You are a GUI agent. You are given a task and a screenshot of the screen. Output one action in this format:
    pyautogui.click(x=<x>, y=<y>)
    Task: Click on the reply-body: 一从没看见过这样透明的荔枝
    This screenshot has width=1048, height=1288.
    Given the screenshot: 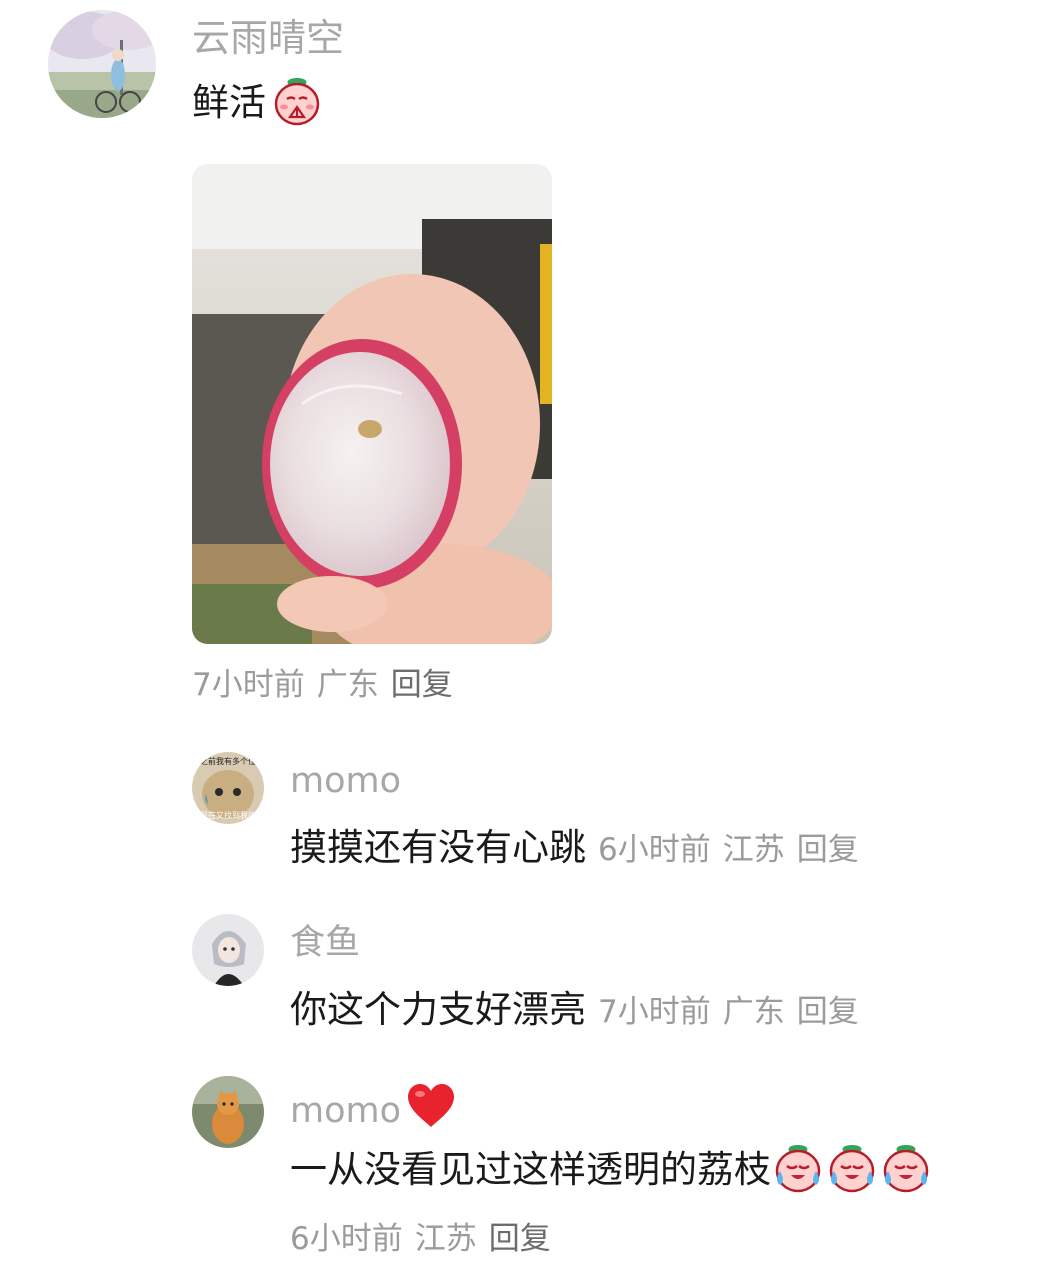 What is the action you would take?
    pyautogui.click(x=611, y=1170)
    